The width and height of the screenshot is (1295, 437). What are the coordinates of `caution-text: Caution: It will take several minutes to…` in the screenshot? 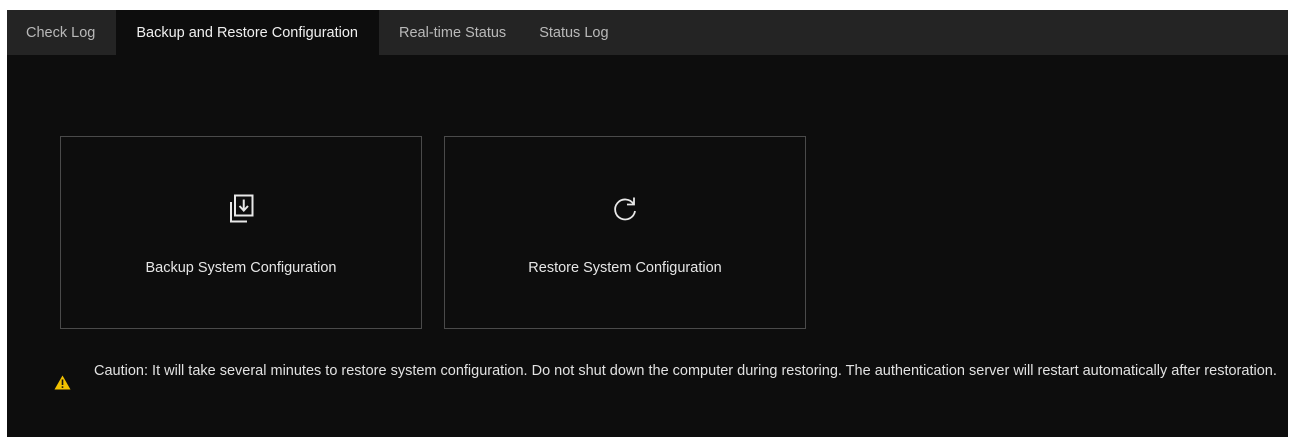 It's located at (685, 371).